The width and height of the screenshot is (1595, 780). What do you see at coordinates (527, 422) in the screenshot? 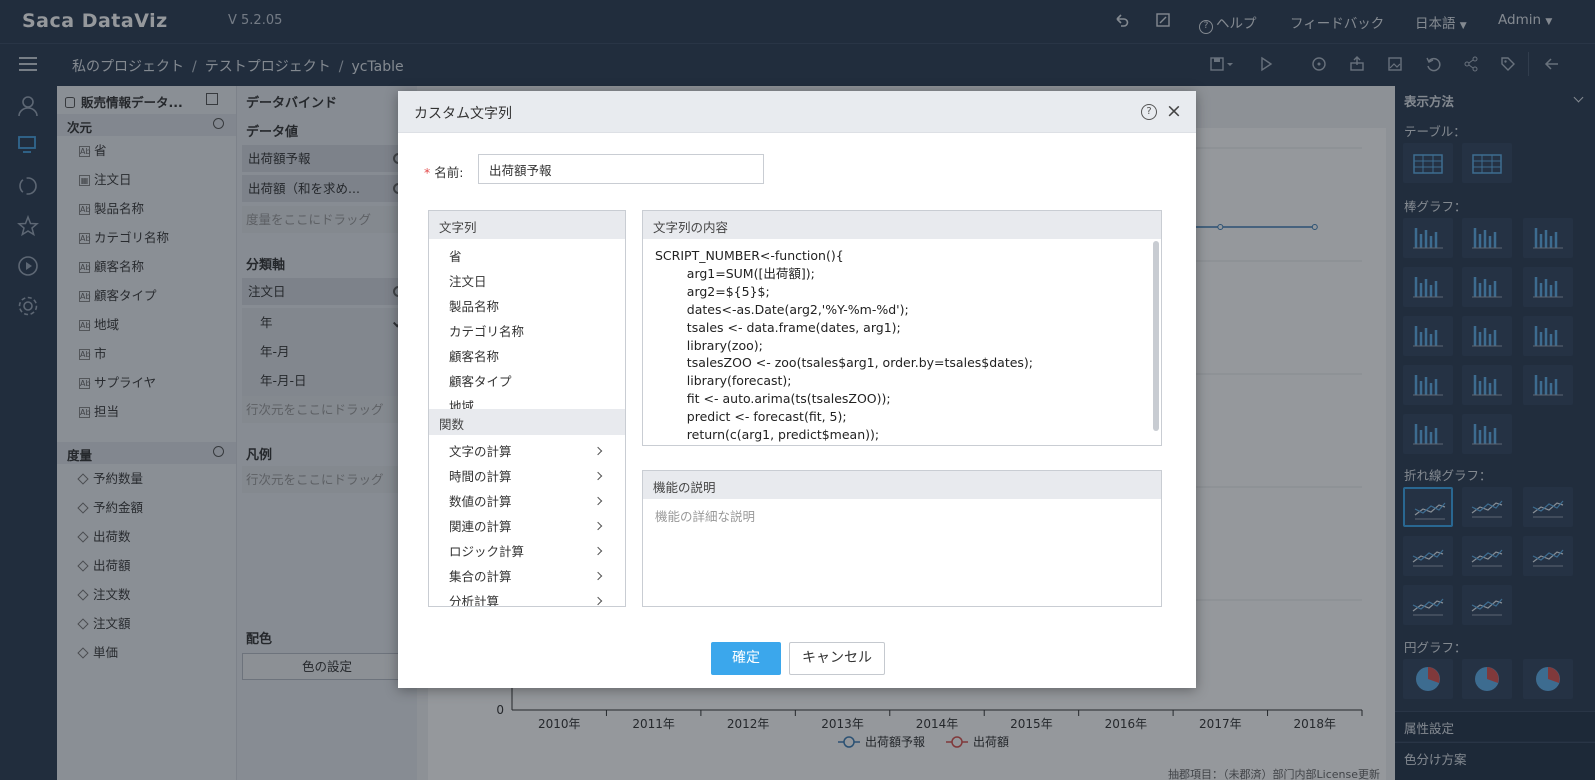
I see `function-list-header: 関数` at bounding box center [527, 422].